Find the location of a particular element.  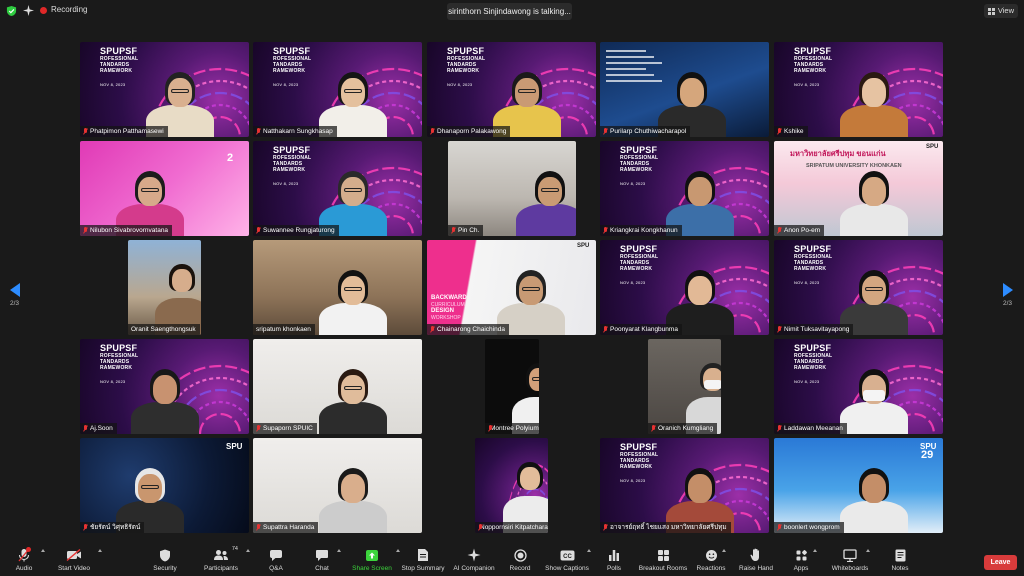

notes-label: Notes is located at coordinates (900, 568).